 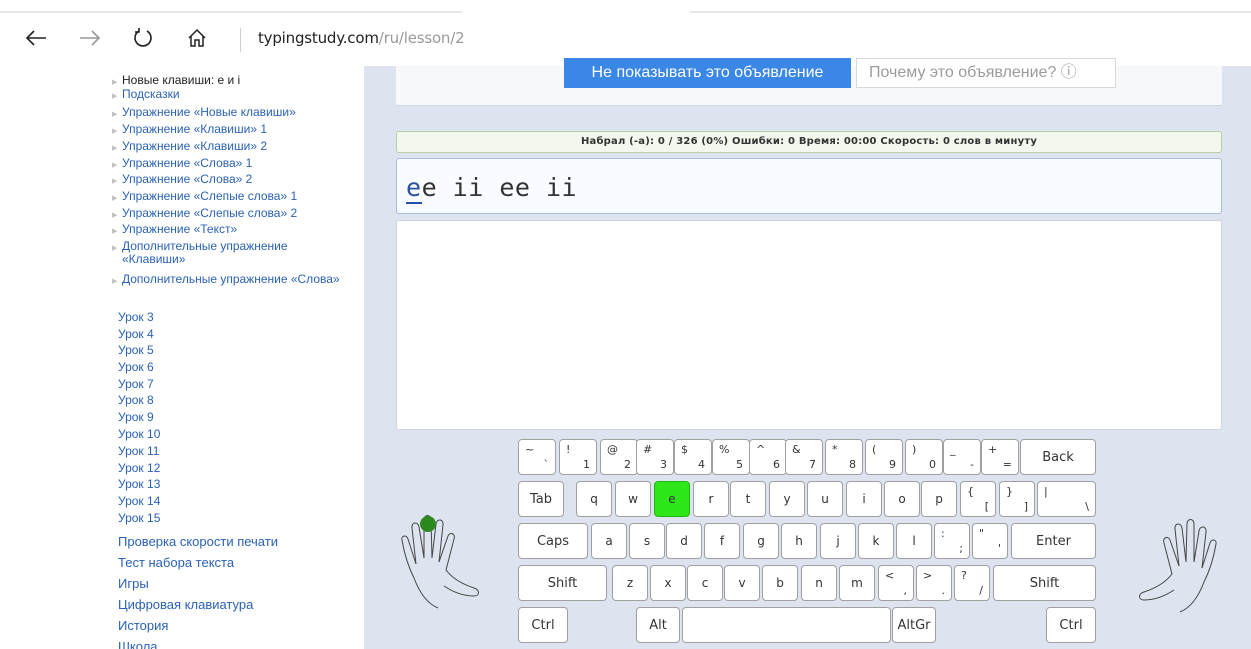 What do you see at coordinates (902, 499) in the screenshot?
I see `key-o: o` at bounding box center [902, 499].